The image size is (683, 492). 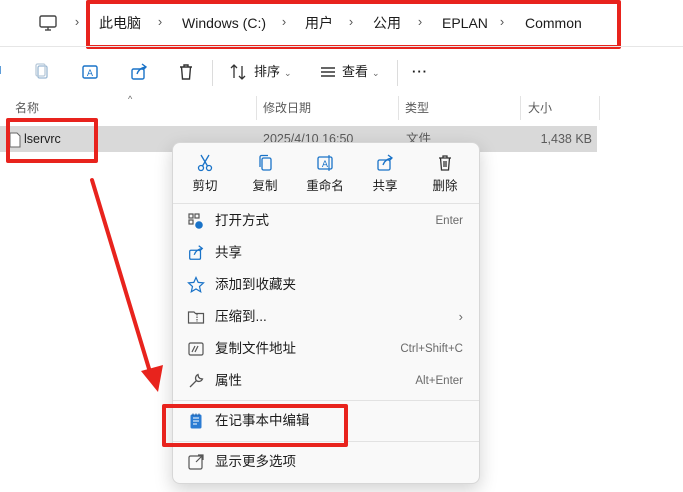 What do you see at coordinates (540, 108) in the screenshot?
I see `column-header-size: 大小` at bounding box center [540, 108].